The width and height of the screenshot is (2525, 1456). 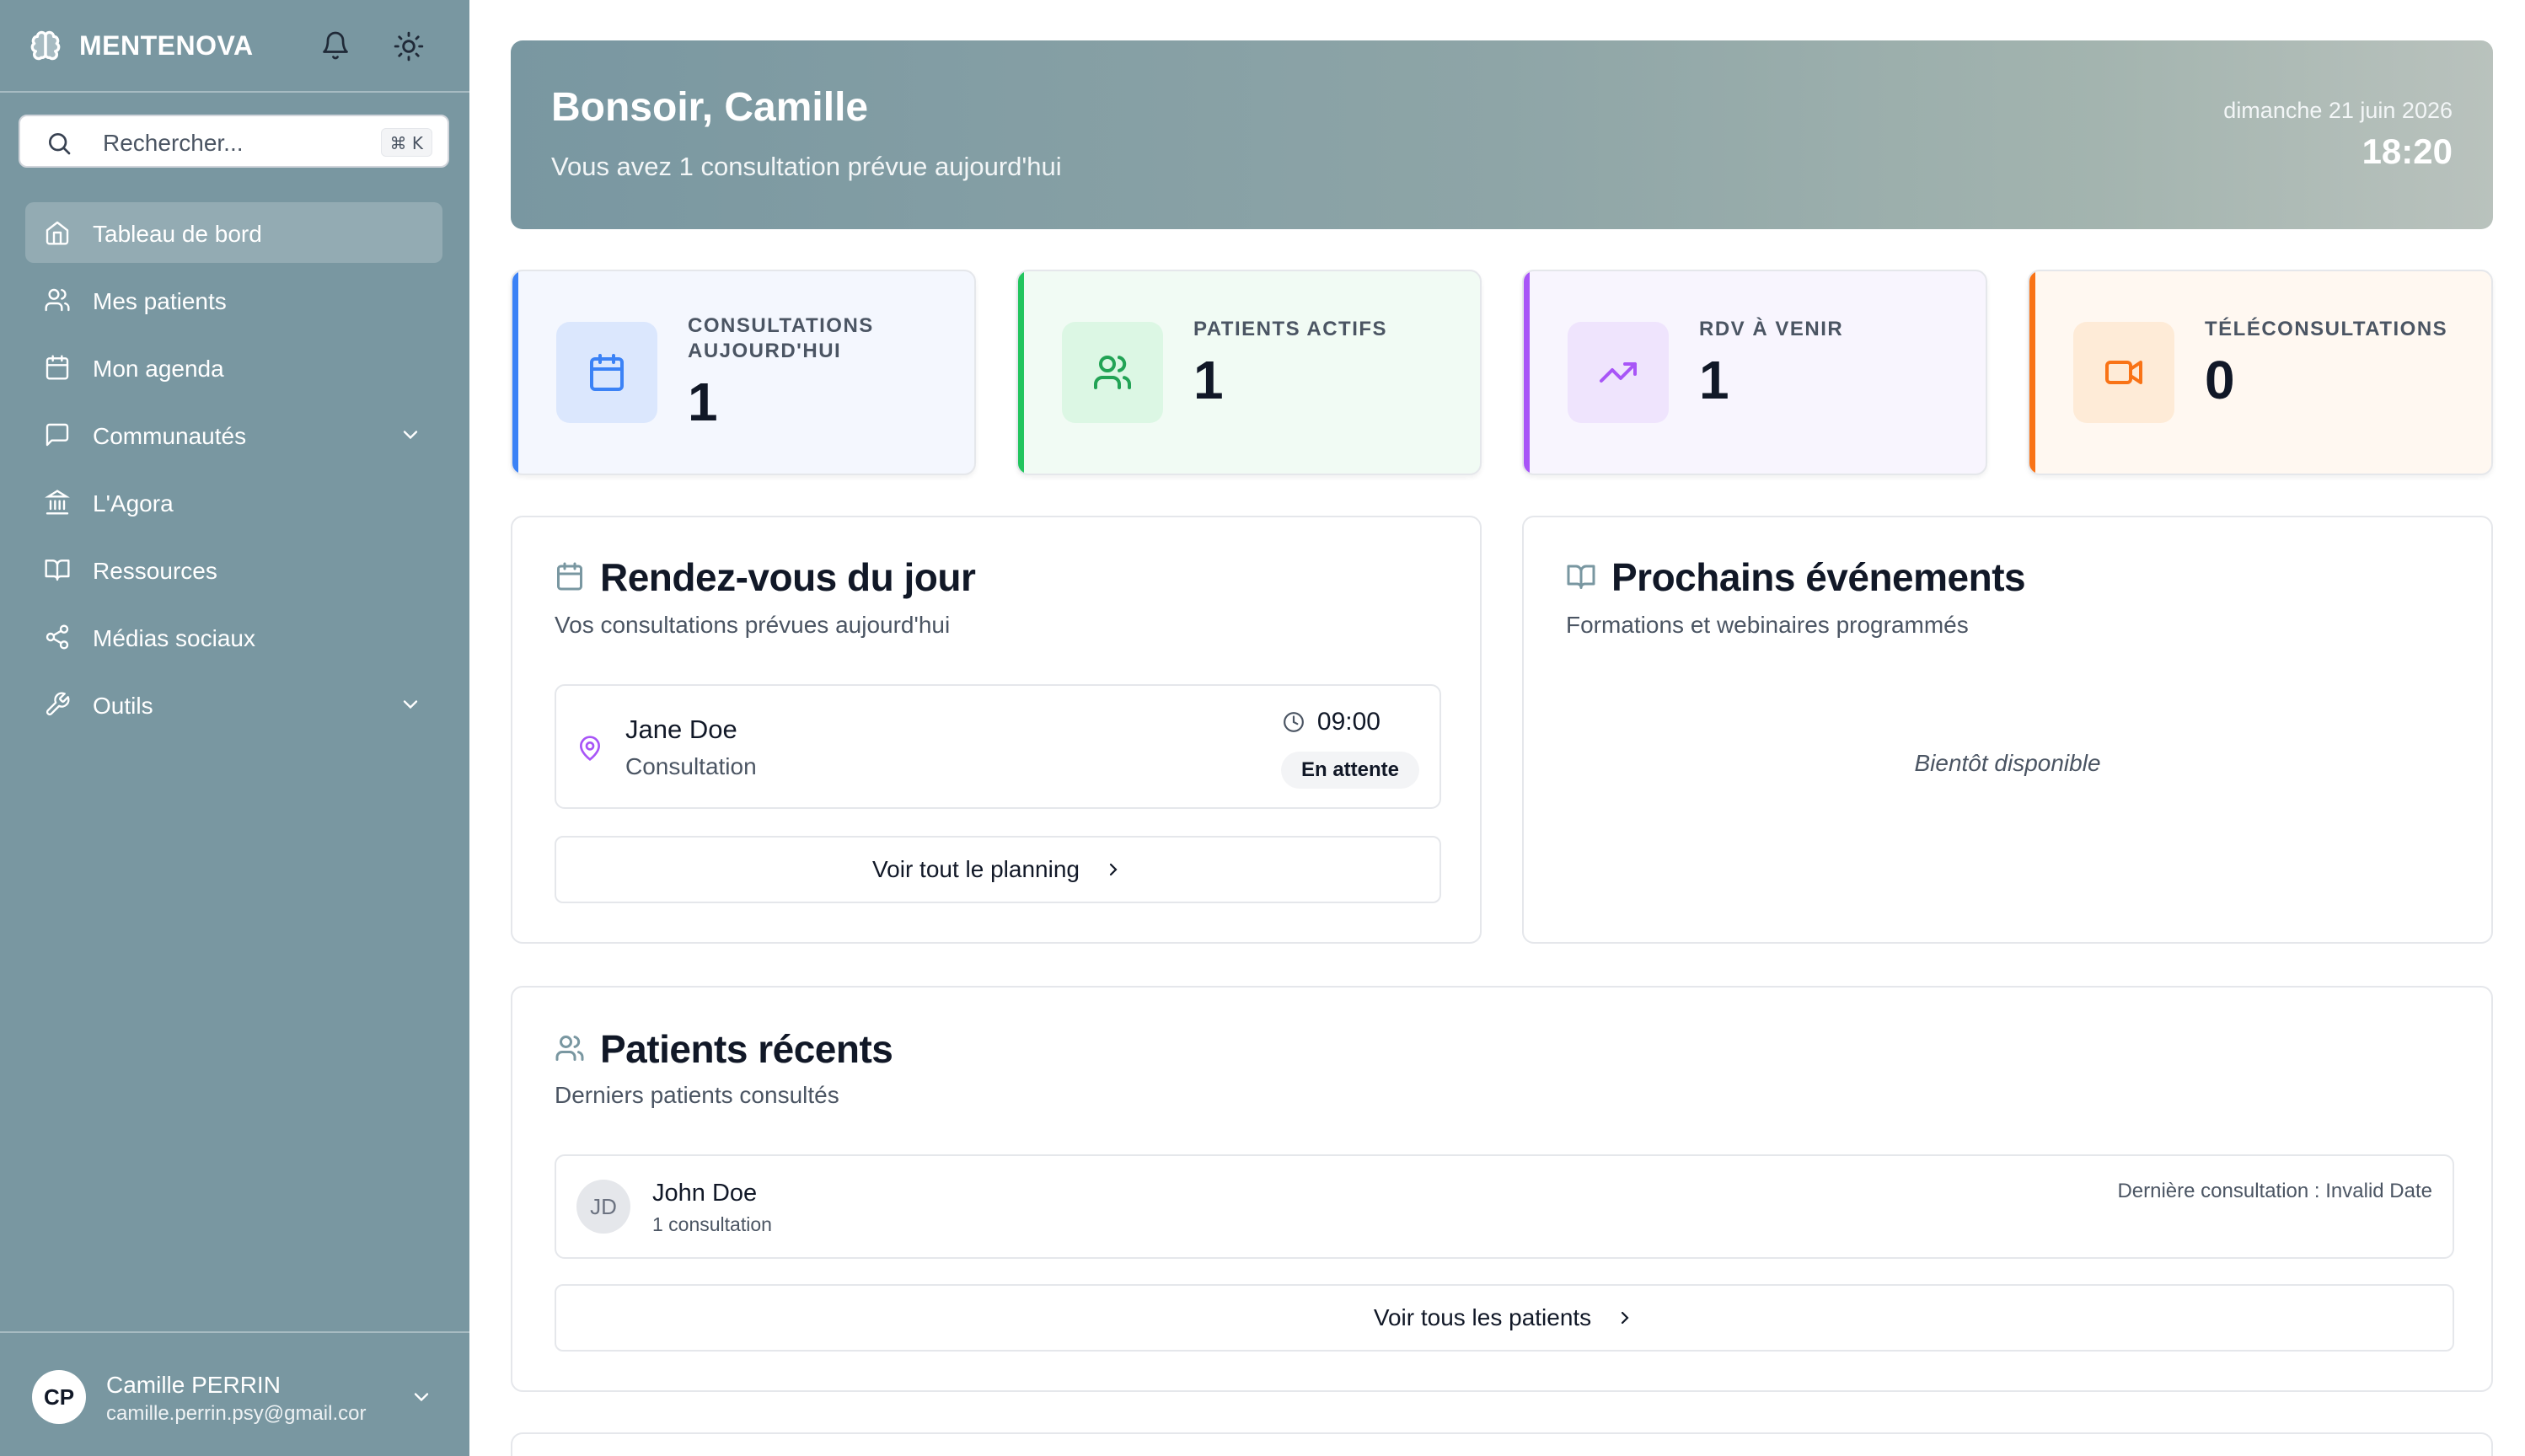 What do you see at coordinates (590, 749) in the screenshot?
I see `map-pin-icon` at bounding box center [590, 749].